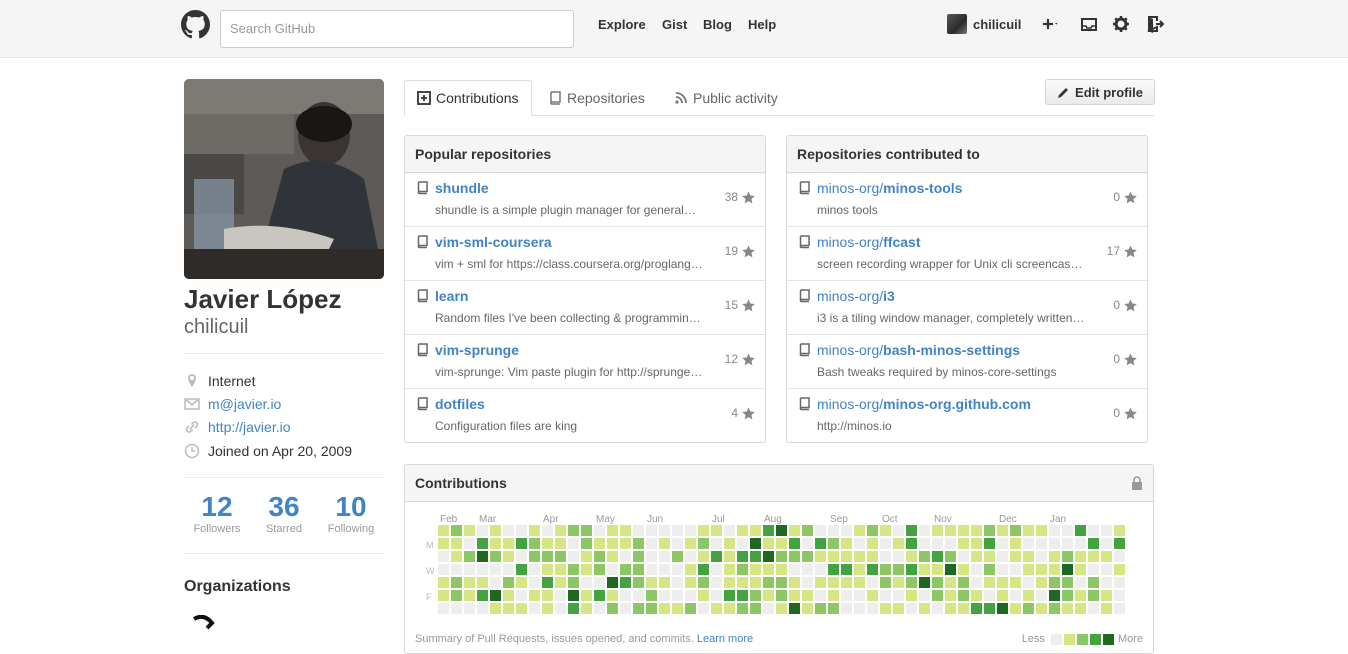 The width and height of the screenshot is (1348, 654). What do you see at coordinates (918, 350) in the screenshot?
I see `repo-link: minos-org/bash-minos-settings` at bounding box center [918, 350].